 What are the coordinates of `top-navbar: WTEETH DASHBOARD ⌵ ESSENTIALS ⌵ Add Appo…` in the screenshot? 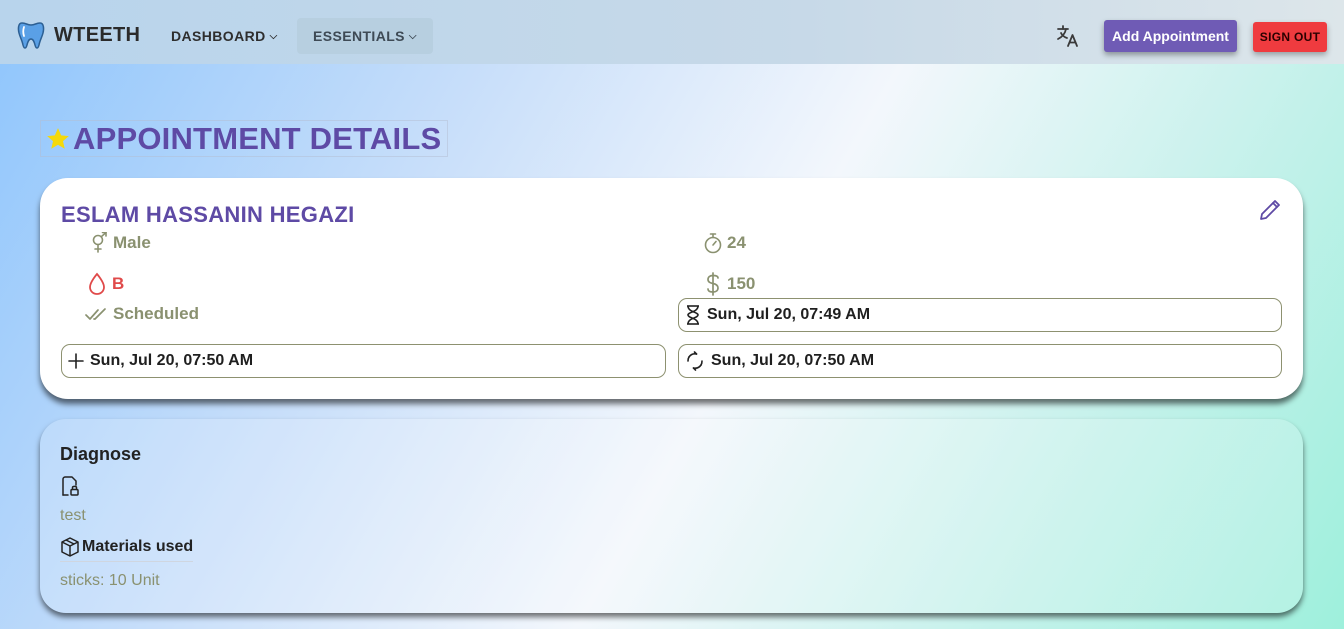 It's located at (672, 32).